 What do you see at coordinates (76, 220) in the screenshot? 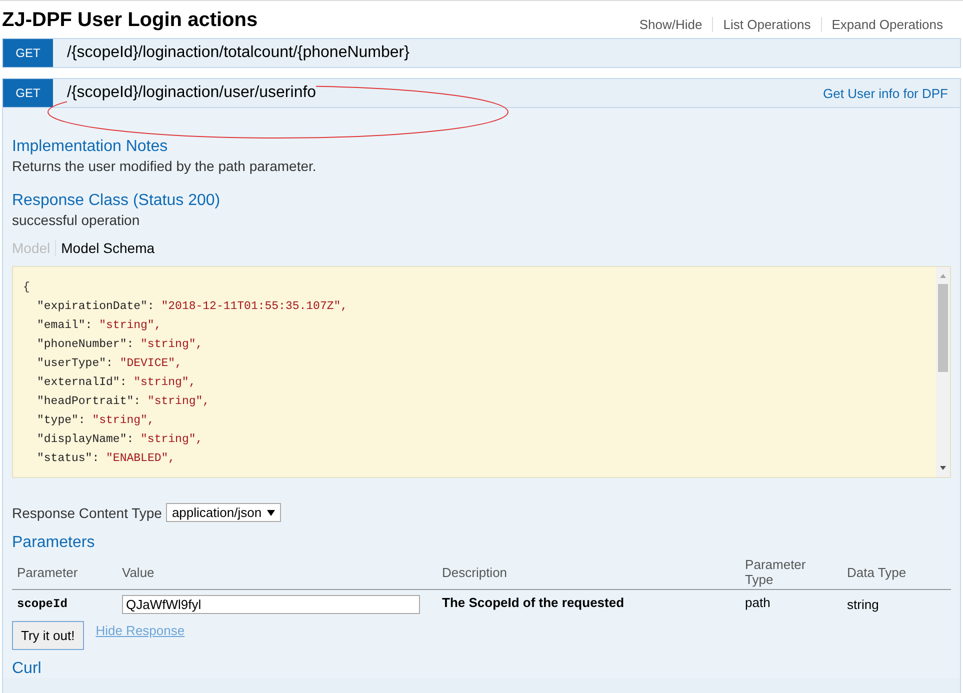
I see `response-text: successful operation` at bounding box center [76, 220].